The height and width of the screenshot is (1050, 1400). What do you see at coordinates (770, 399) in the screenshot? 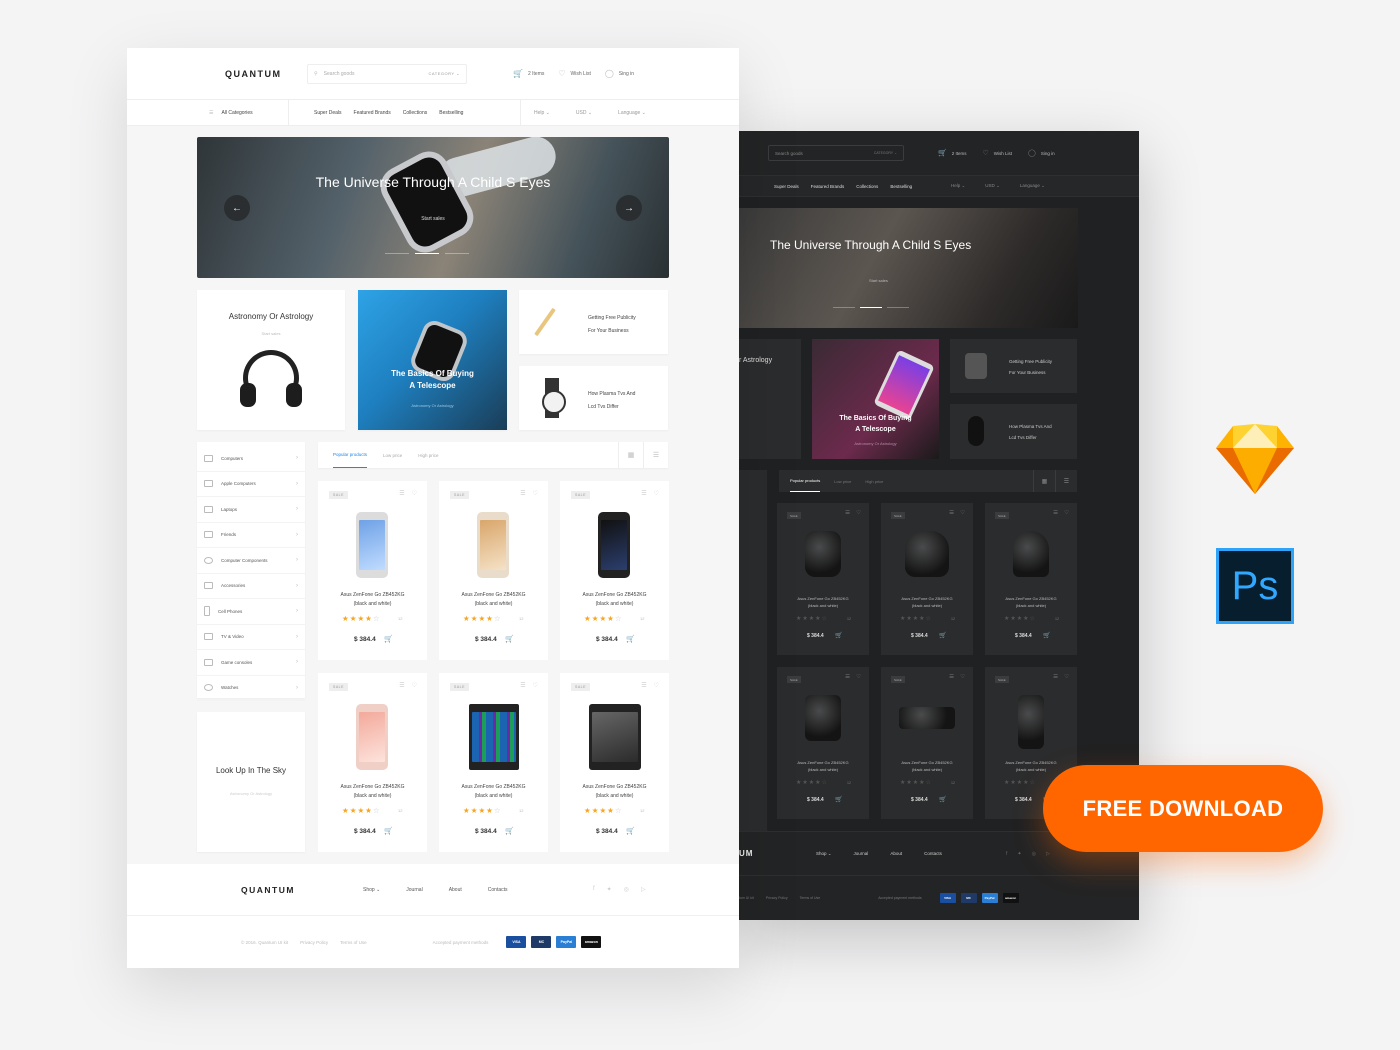
I see `dark-promo-astrology: r Astrology` at bounding box center [770, 399].